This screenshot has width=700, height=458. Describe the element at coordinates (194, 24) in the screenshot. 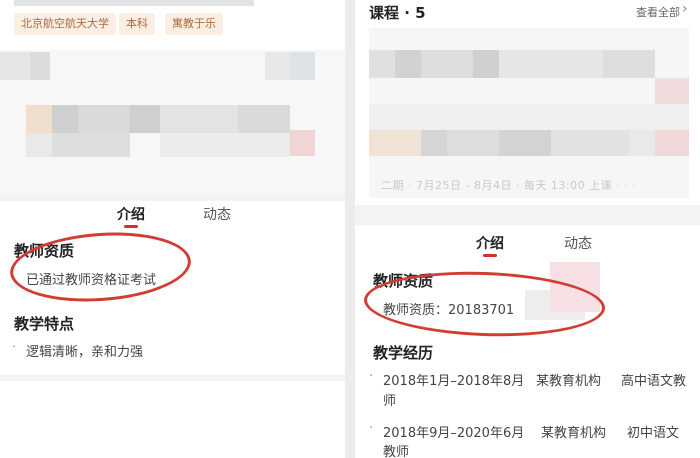

I see `tag-style: 寓教于乐` at that location.